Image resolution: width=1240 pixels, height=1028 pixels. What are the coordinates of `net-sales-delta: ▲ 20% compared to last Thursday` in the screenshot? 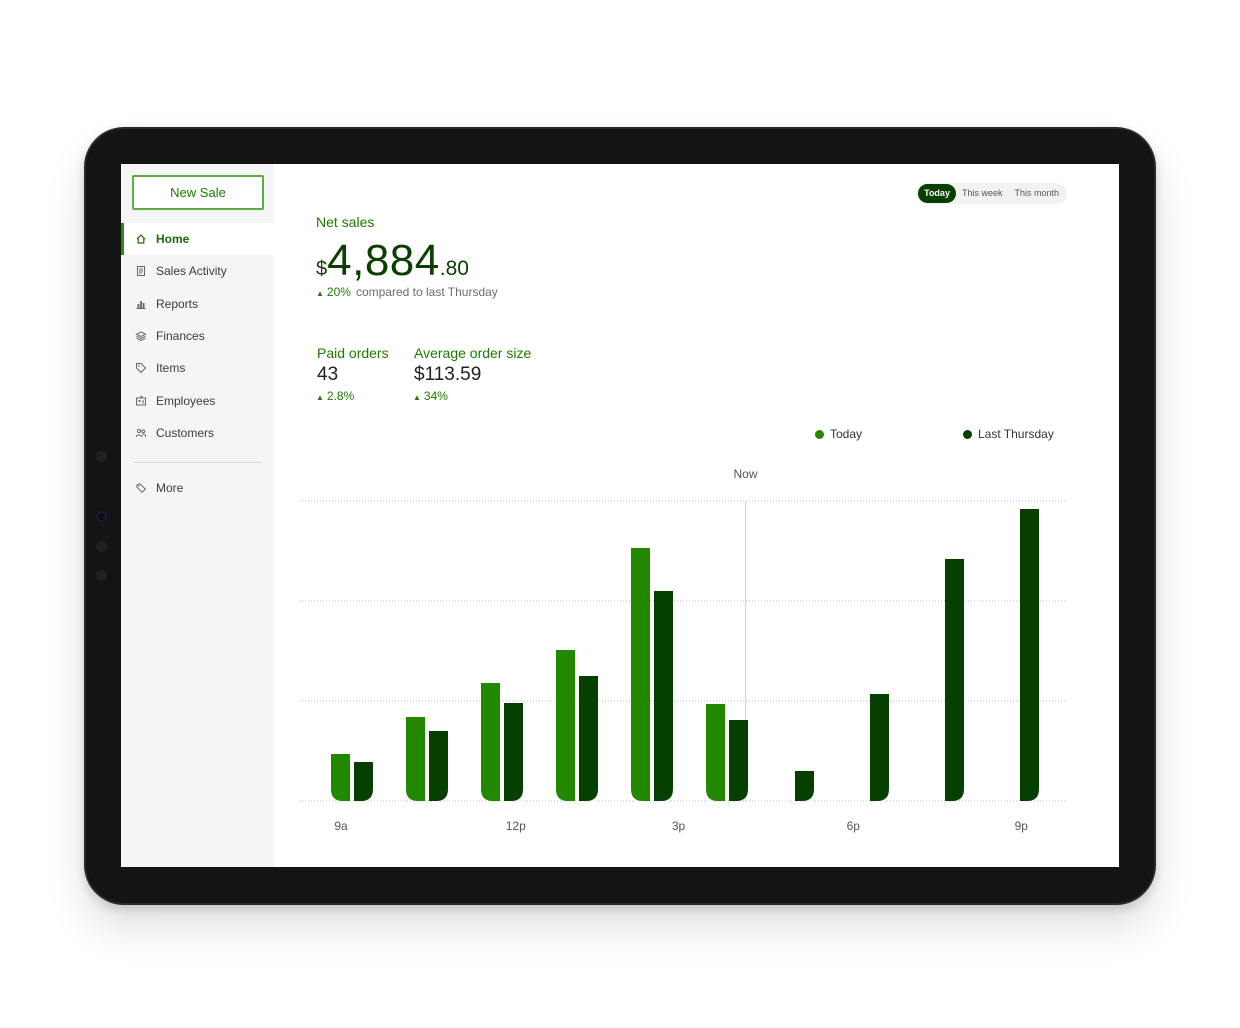 It's located at (407, 292).